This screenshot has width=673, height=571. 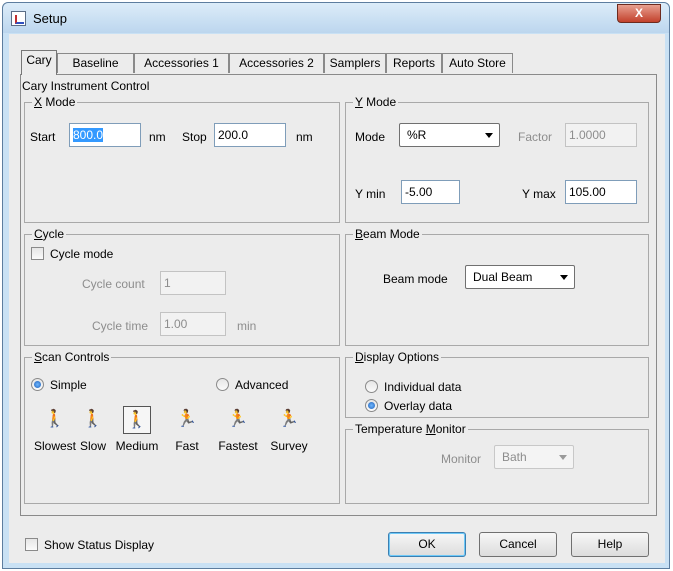 I want to click on y-mode-legend: Y Mode, so click(x=376, y=102).